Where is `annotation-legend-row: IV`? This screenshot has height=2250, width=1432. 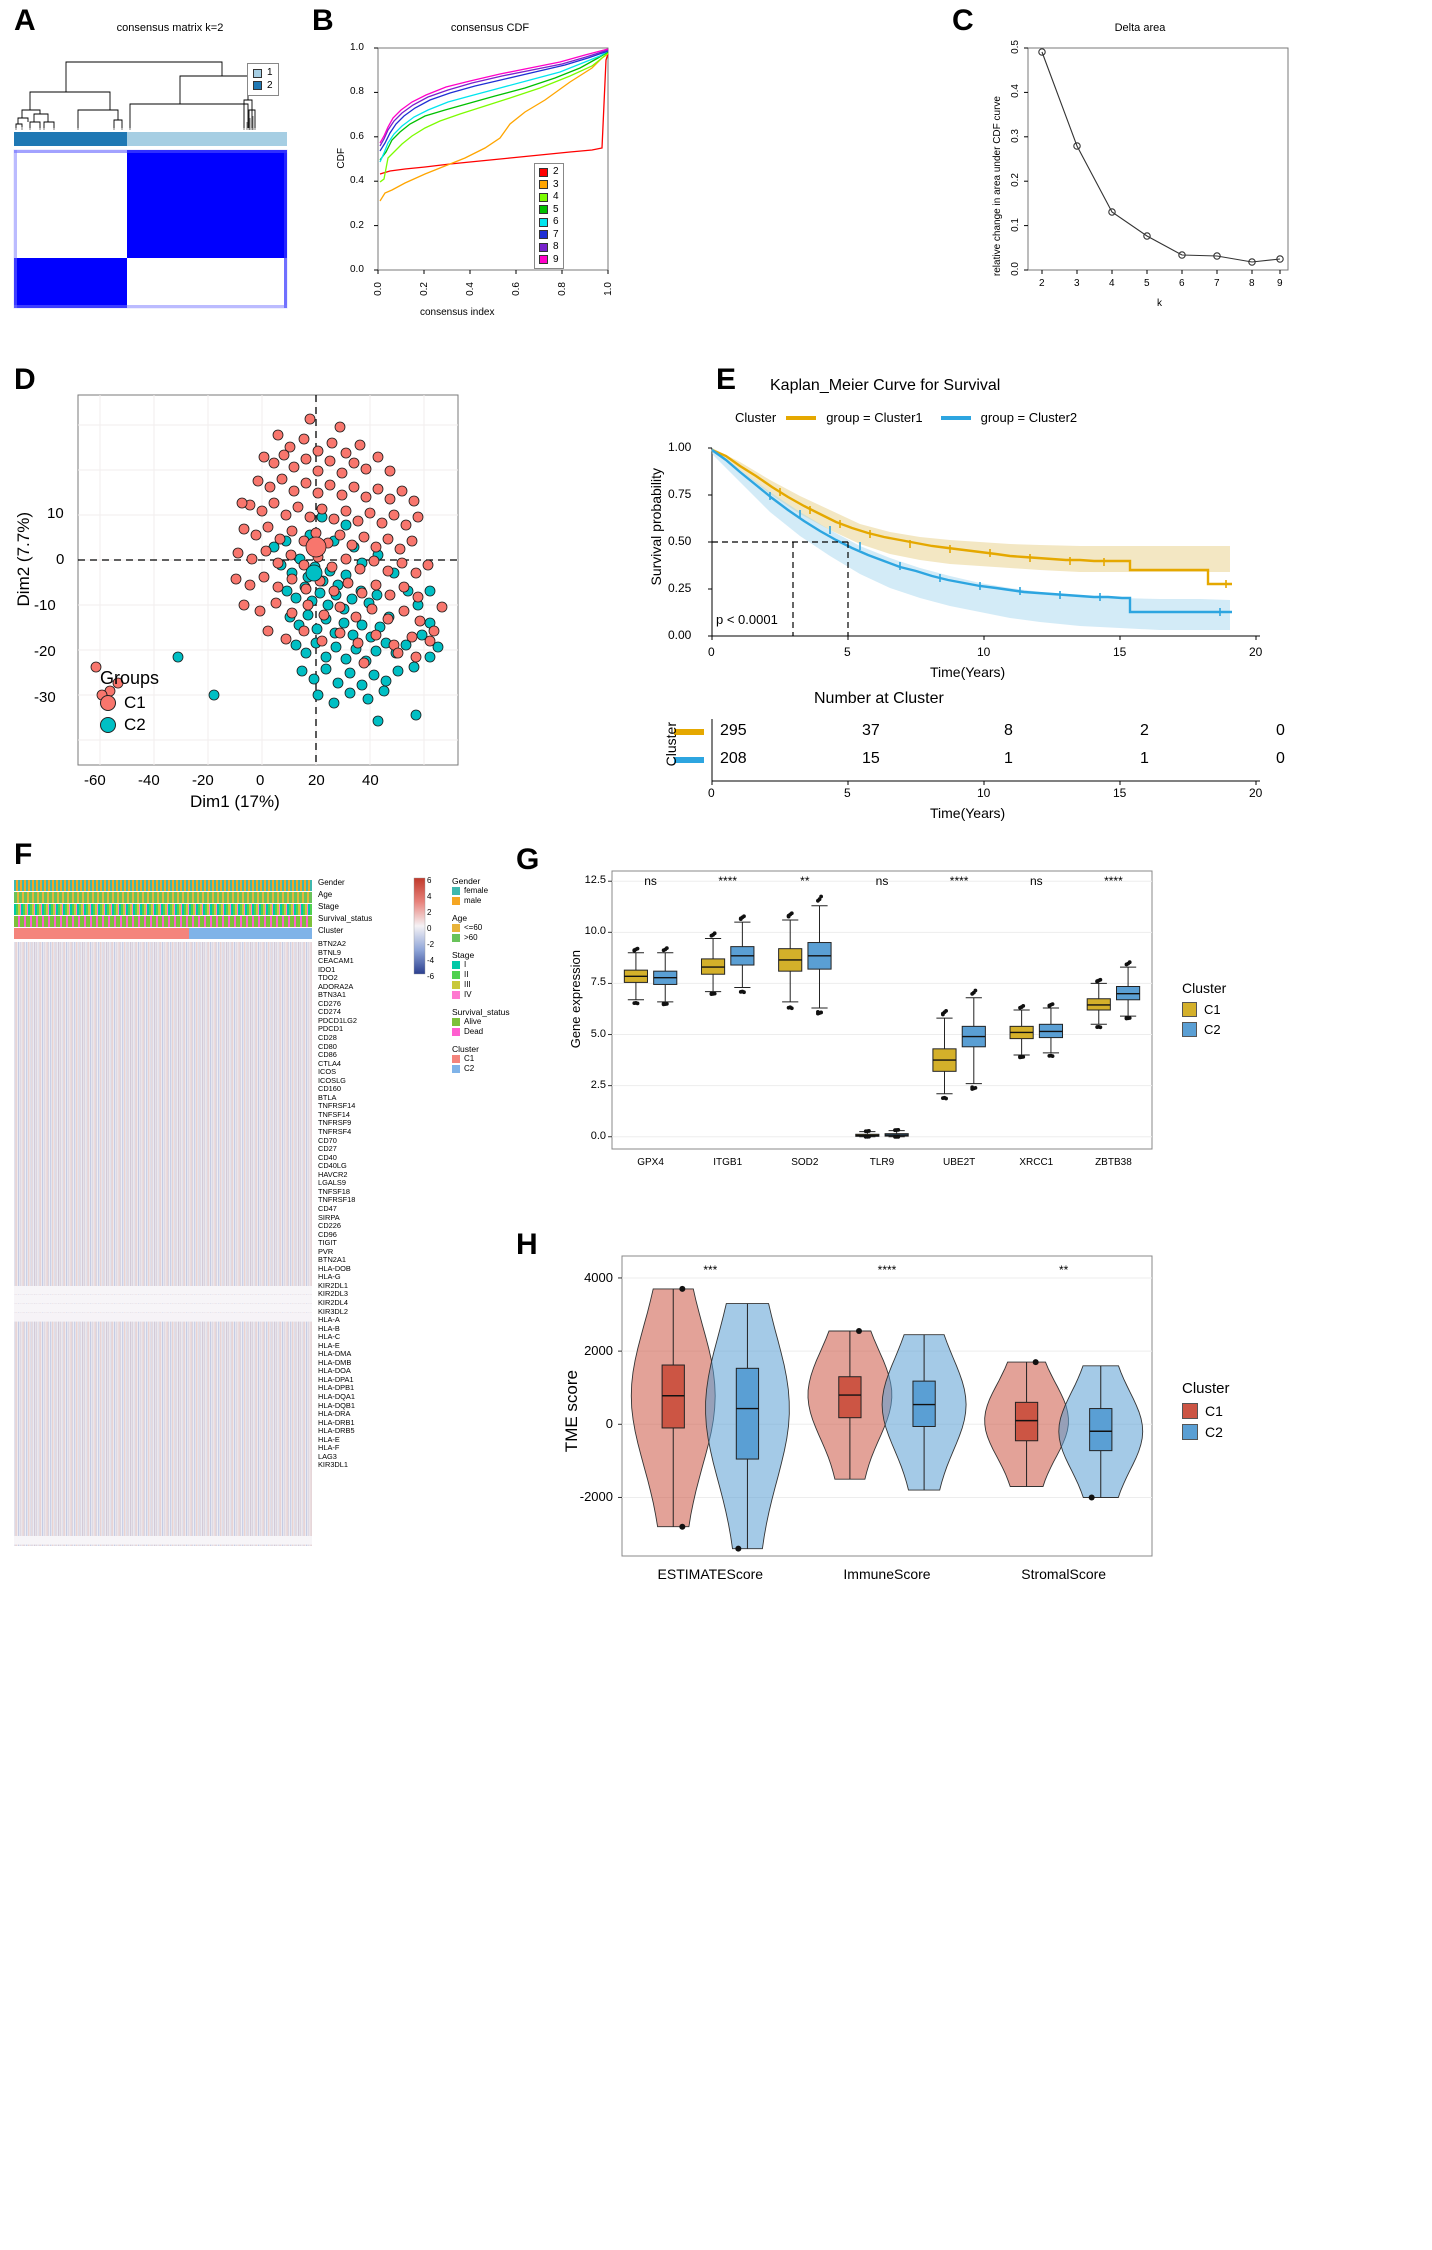
annotation-legend-row: IV is located at coordinates (502, 995).